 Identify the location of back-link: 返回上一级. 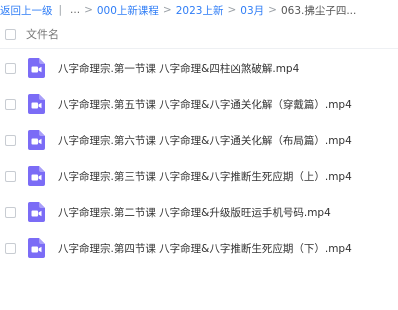
(26, 10).